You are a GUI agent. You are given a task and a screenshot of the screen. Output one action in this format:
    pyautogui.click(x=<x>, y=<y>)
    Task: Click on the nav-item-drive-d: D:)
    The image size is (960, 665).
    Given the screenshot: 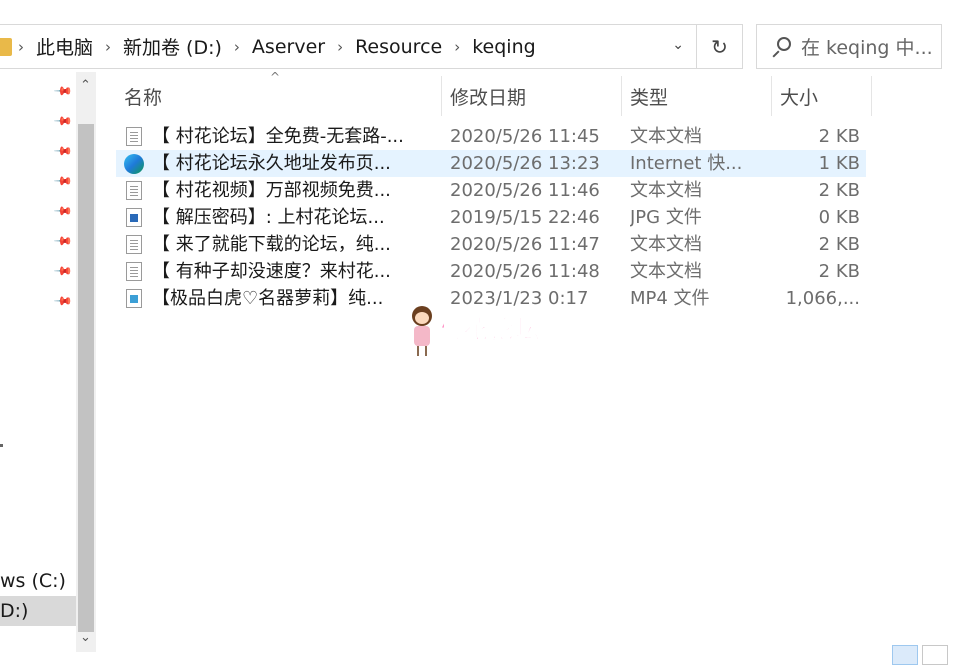 What is the action you would take?
    pyautogui.click(x=38, y=611)
    